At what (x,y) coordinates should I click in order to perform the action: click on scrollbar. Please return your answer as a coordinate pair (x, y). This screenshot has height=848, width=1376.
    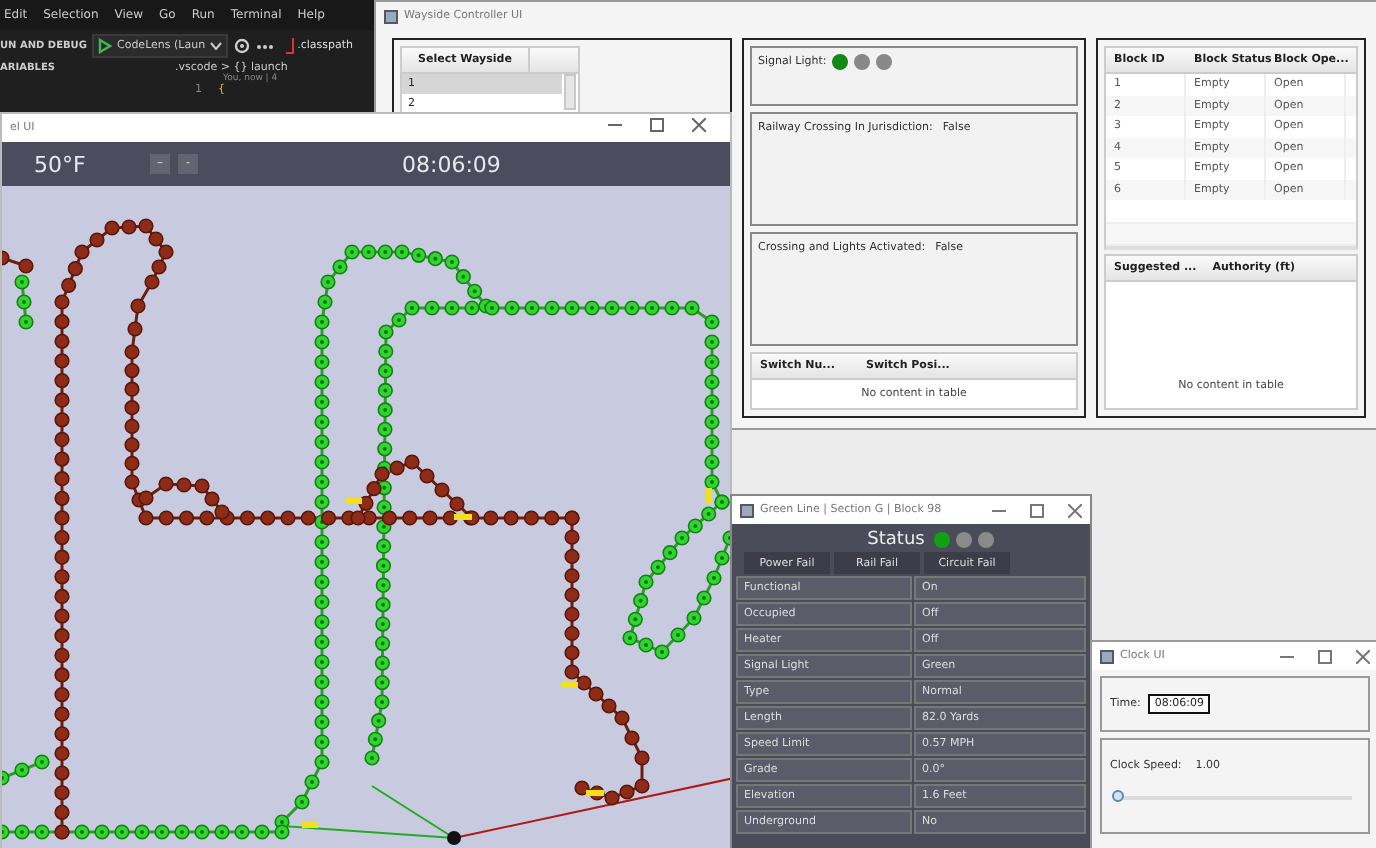
    Looking at the image, I should click on (570, 92).